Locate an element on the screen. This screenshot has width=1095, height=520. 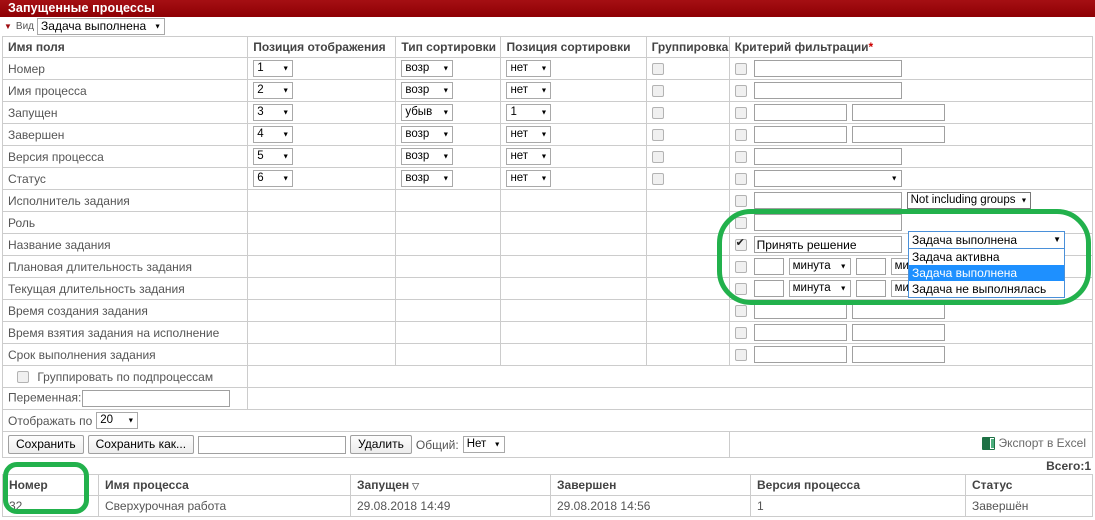
sort-type-cell is located at coordinates (448, 288).